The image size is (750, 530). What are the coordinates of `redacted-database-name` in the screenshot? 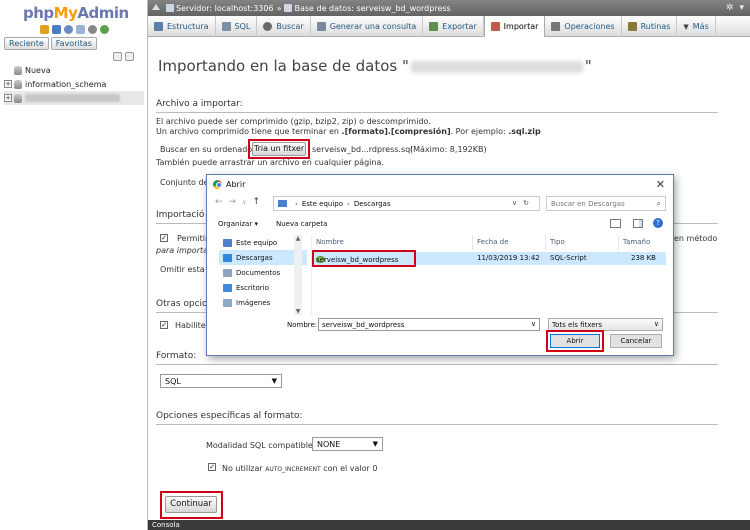 It's located at (496, 66).